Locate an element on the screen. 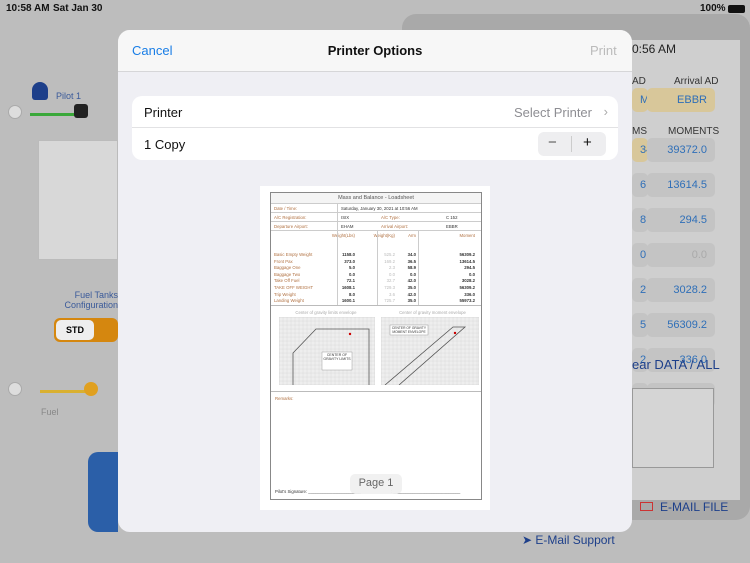 This screenshot has width=750, height=563. dep-label: Departure Airport: is located at coordinates (291, 226).